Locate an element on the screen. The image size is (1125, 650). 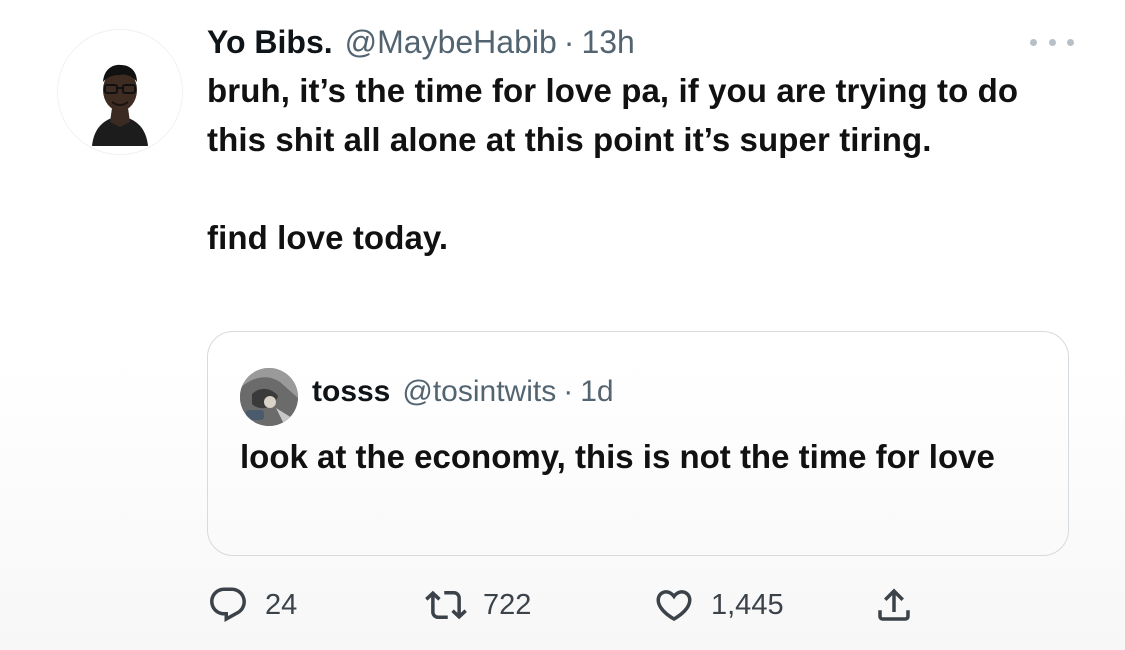
quoted-author-handle: @tosintwits is located at coordinates (479, 391).